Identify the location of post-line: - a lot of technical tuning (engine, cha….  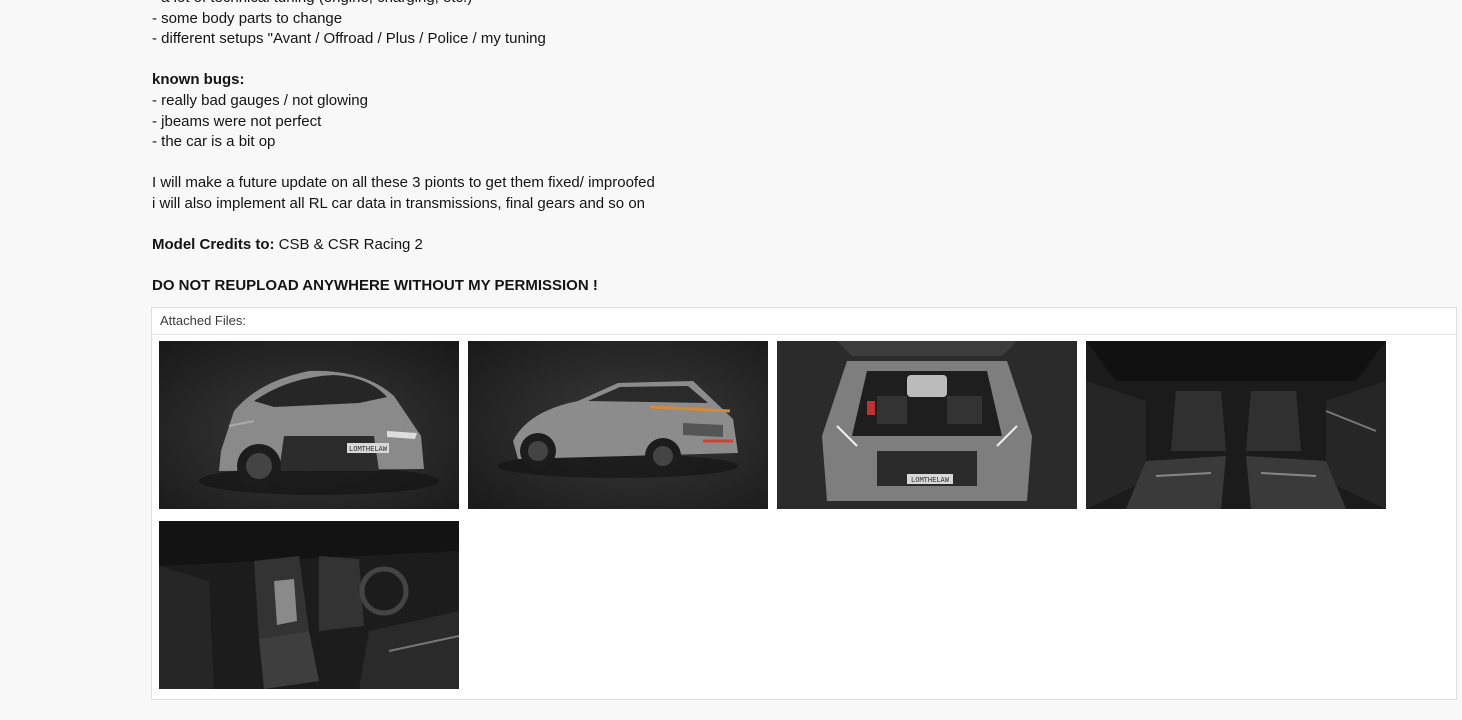
(652, 4).